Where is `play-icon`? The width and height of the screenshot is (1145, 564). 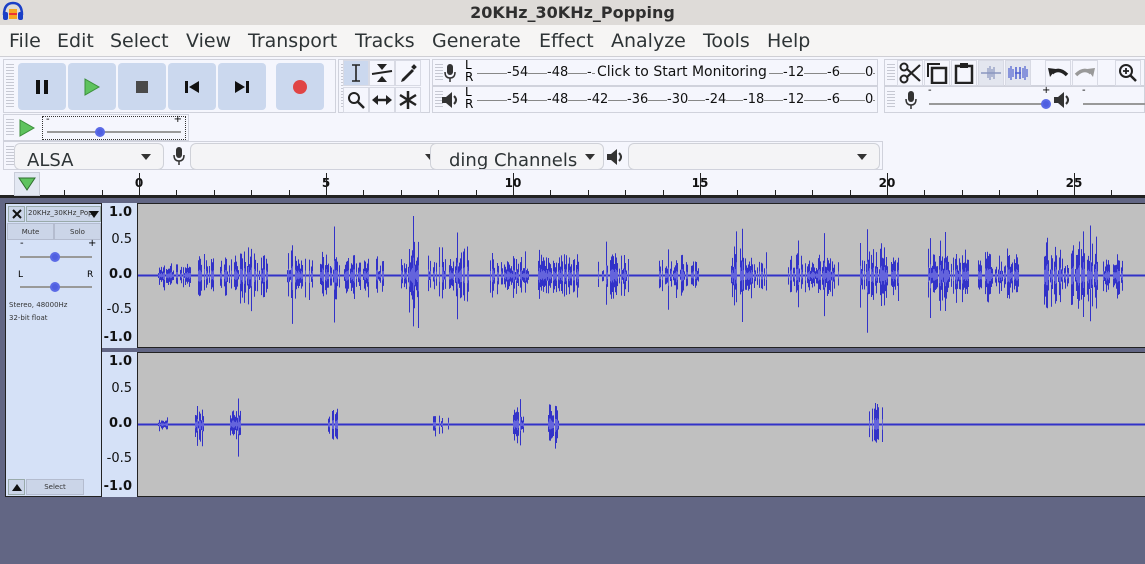
play-icon is located at coordinates (27, 128).